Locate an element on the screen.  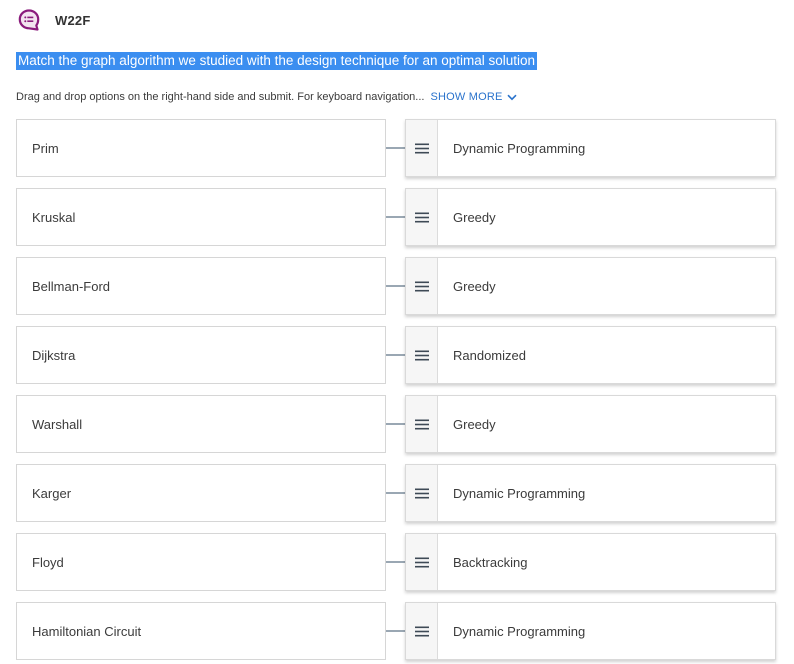
question-header: W22F is located at coordinates (53, 20).